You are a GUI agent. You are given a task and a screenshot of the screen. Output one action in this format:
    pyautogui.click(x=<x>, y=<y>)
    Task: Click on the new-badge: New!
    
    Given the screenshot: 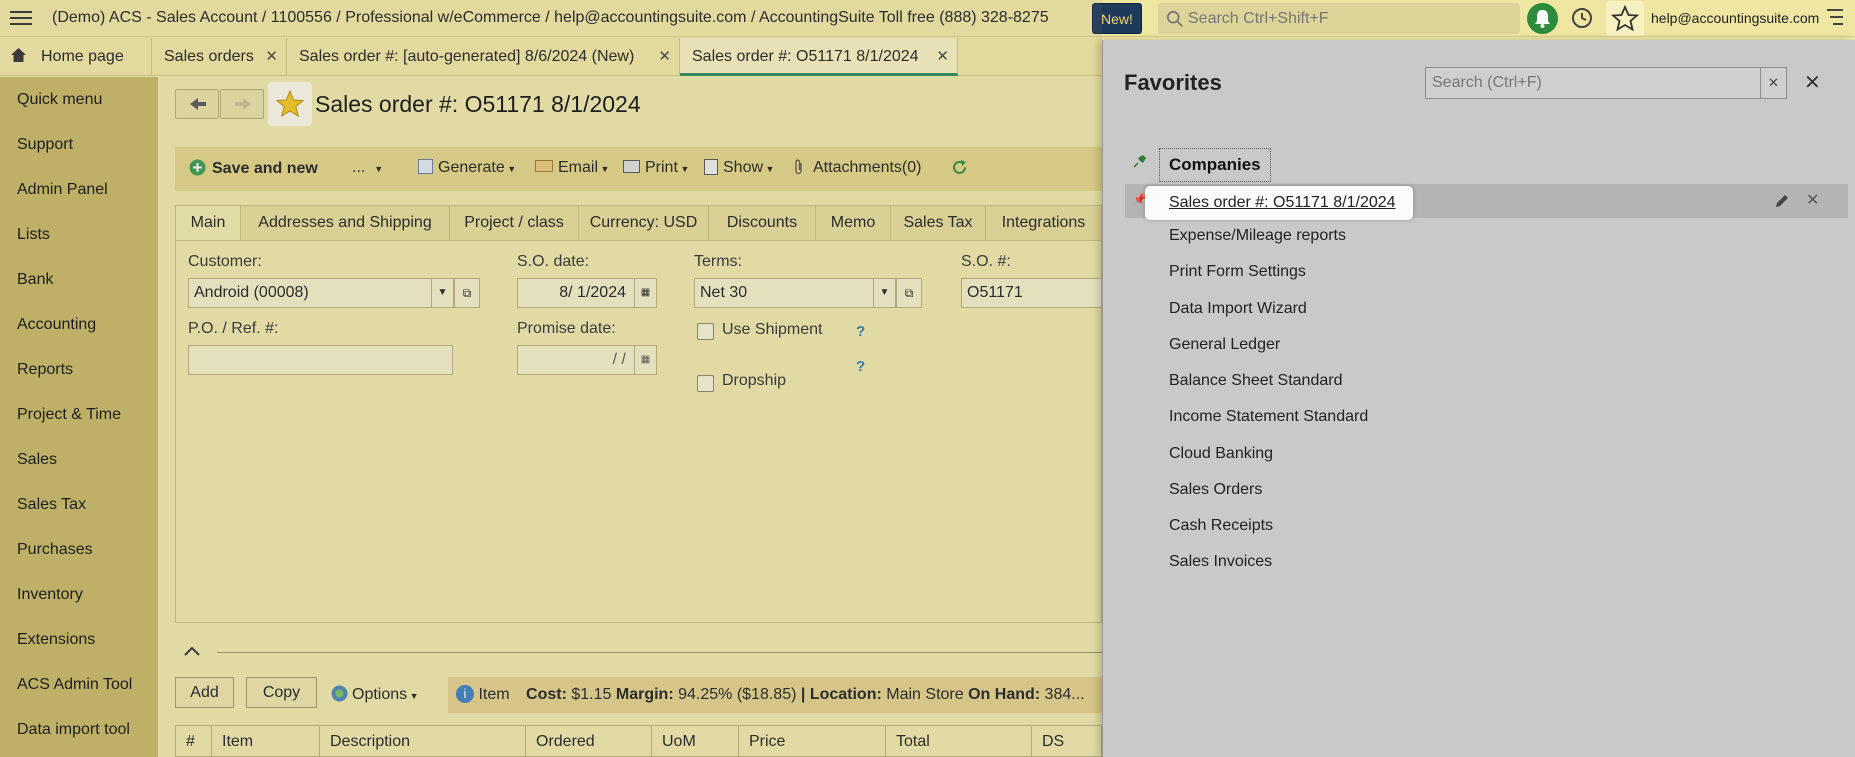 What is the action you would take?
    pyautogui.click(x=1117, y=18)
    